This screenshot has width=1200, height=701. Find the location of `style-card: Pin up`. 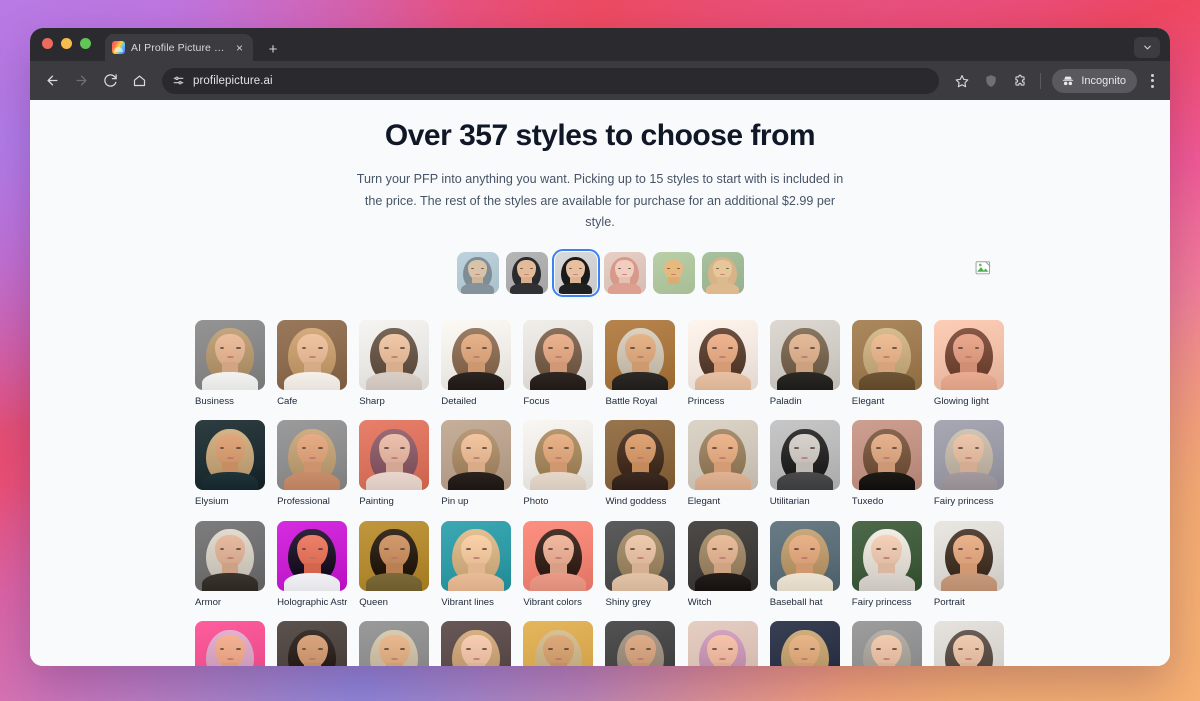

style-card: Pin up is located at coordinates (476, 464).